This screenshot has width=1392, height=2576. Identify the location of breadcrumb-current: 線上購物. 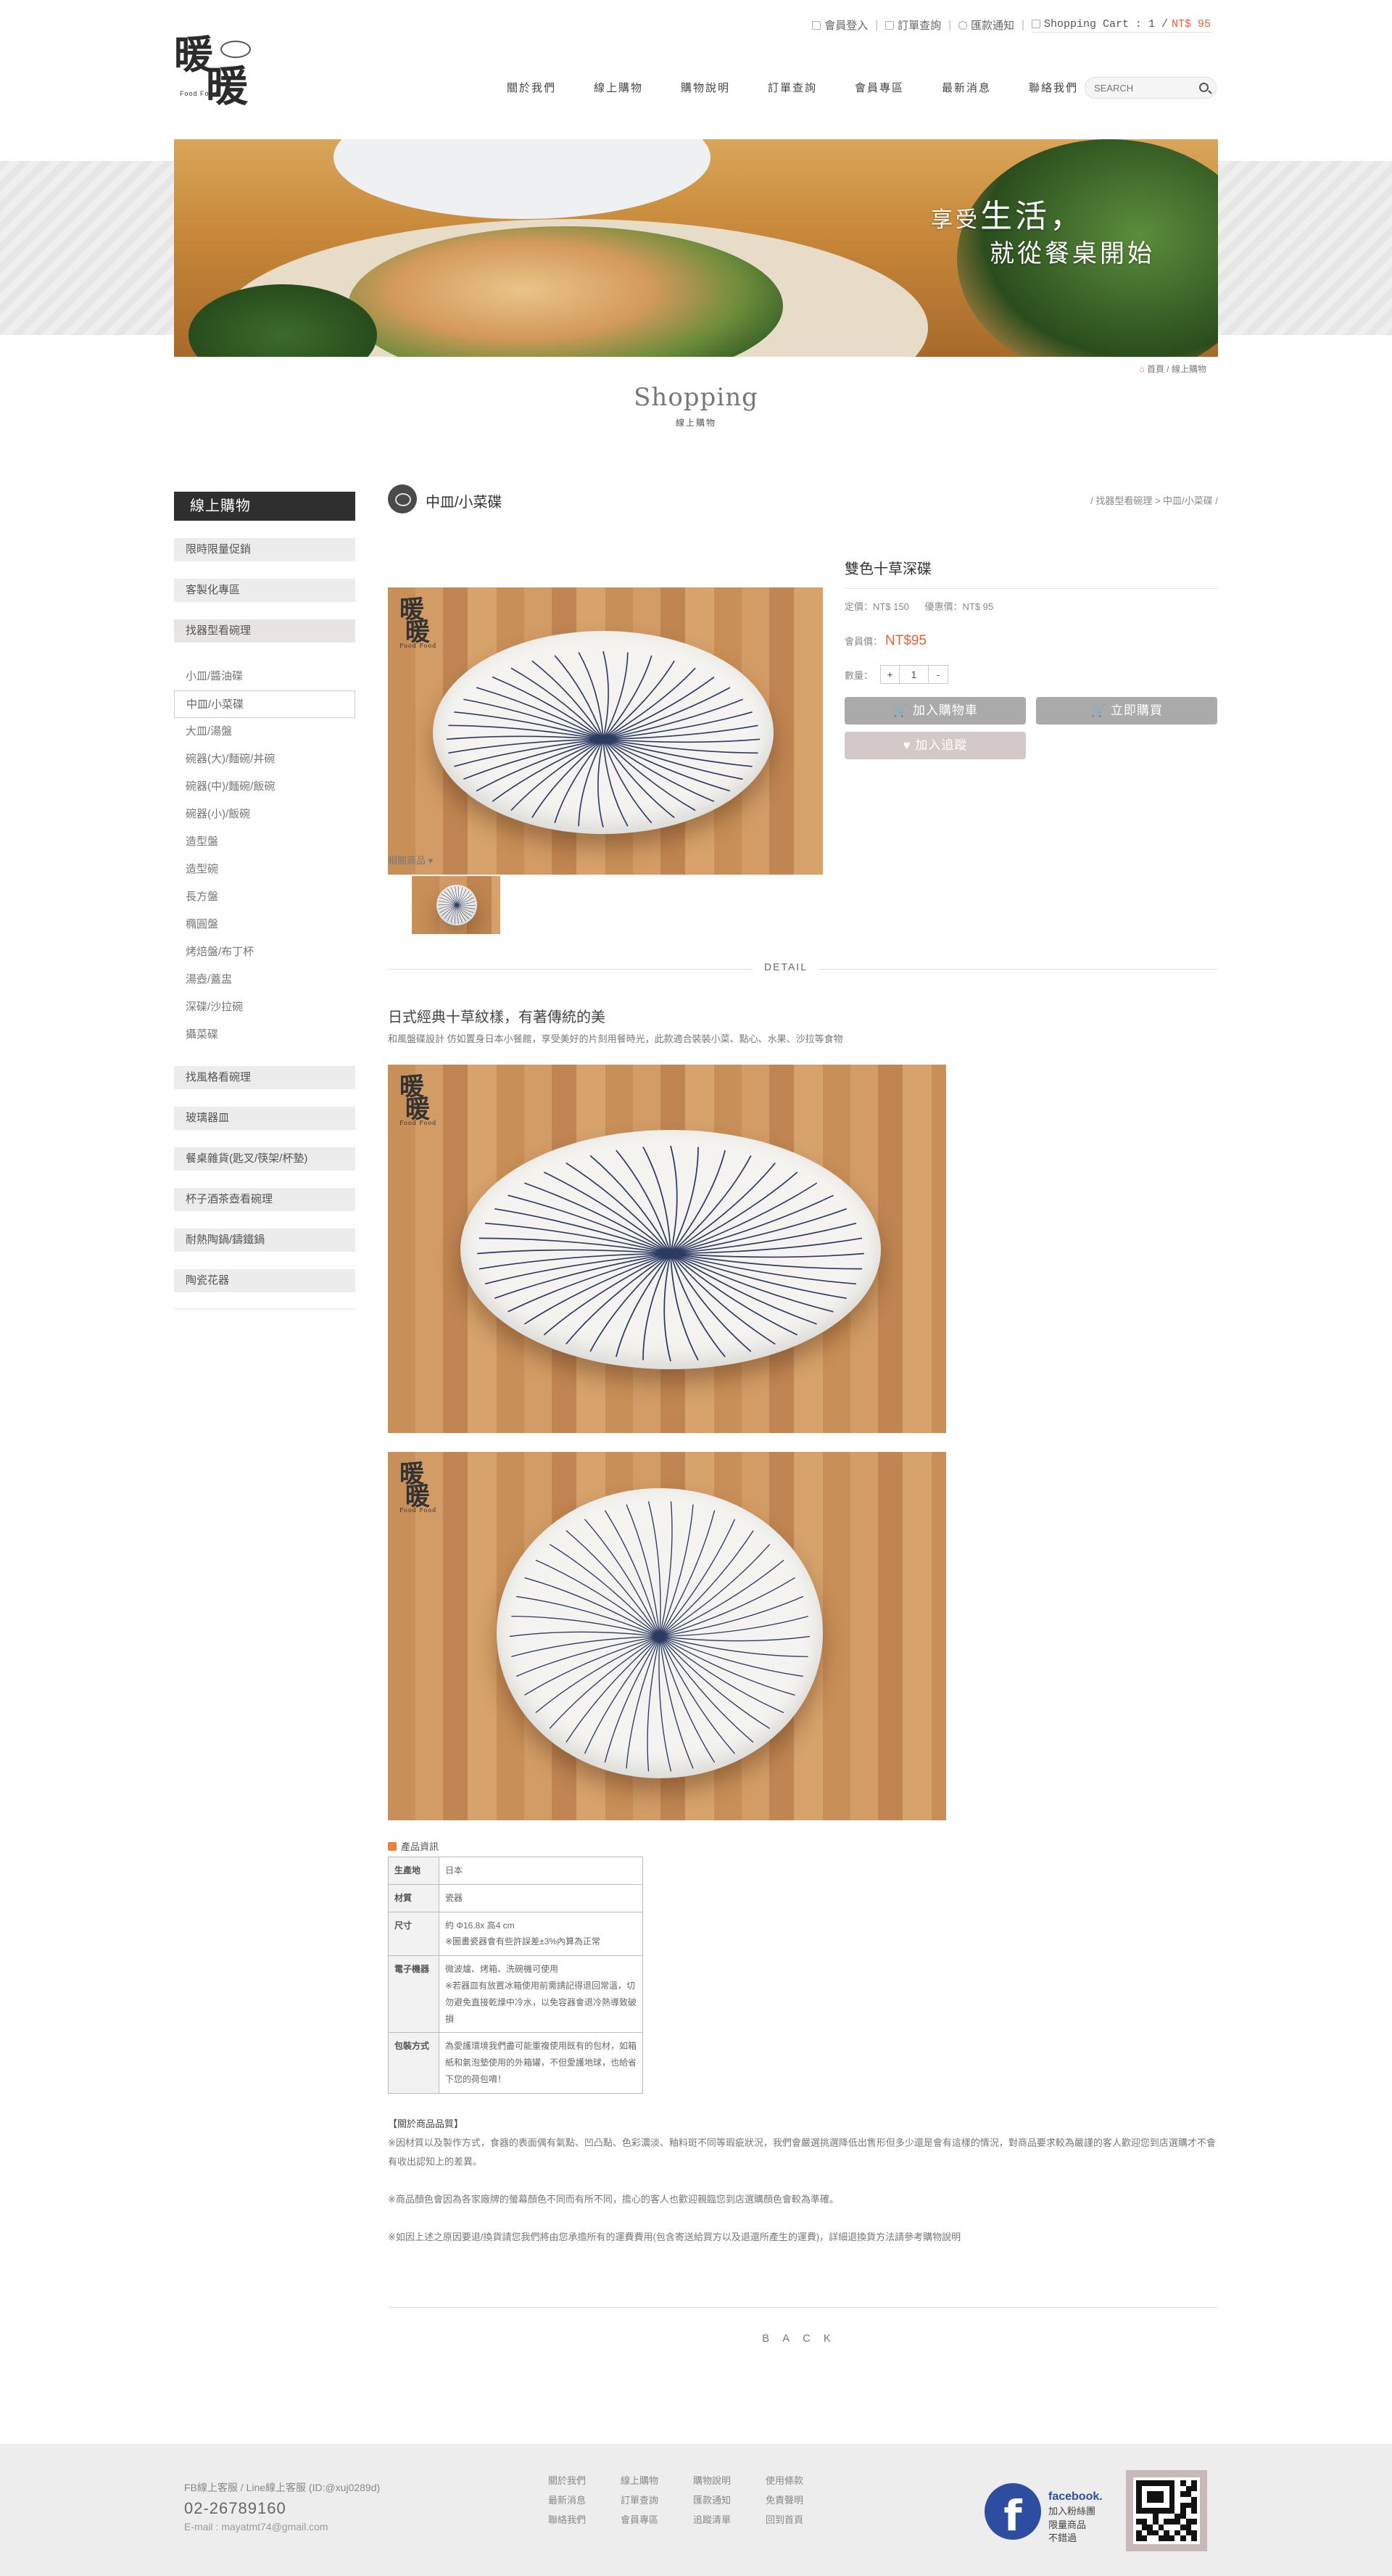
(1189, 369).